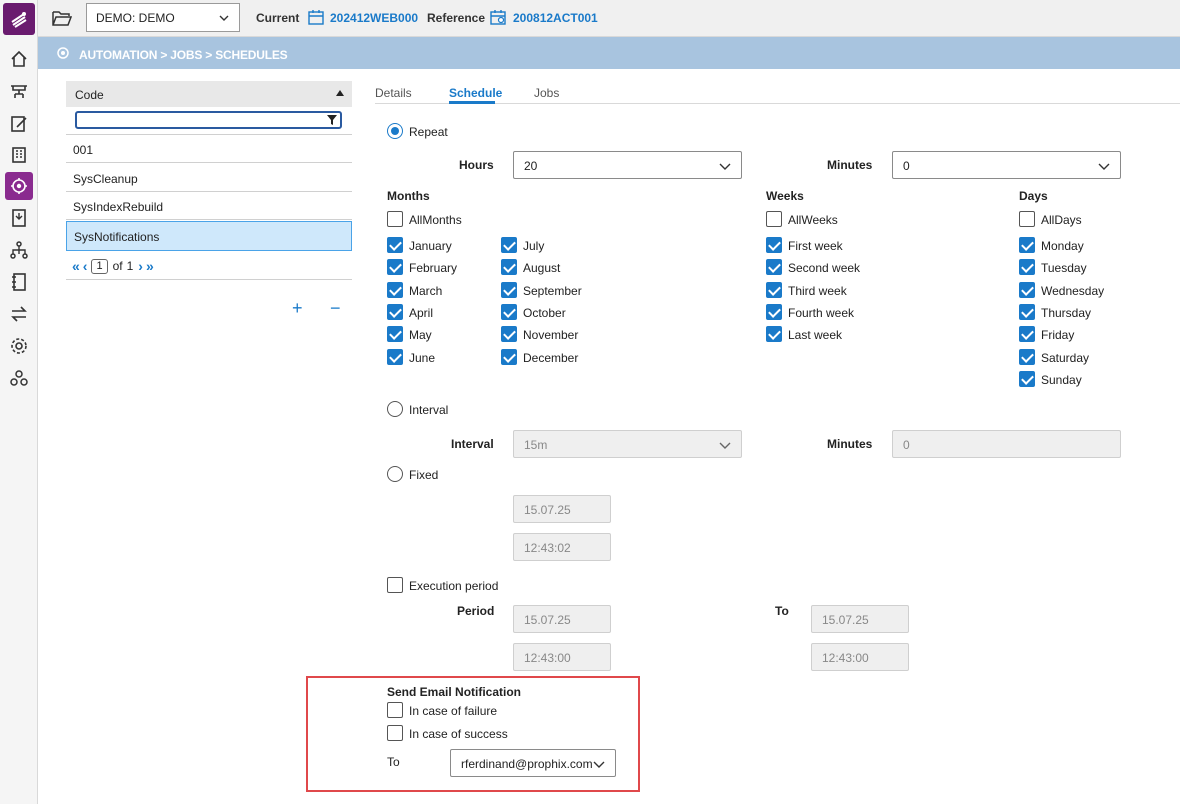 The height and width of the screenshot is (804, 1180). Describe the element at coordinates (1006, 165) in the screenshot. I see `minutes-select: 0` at that location.